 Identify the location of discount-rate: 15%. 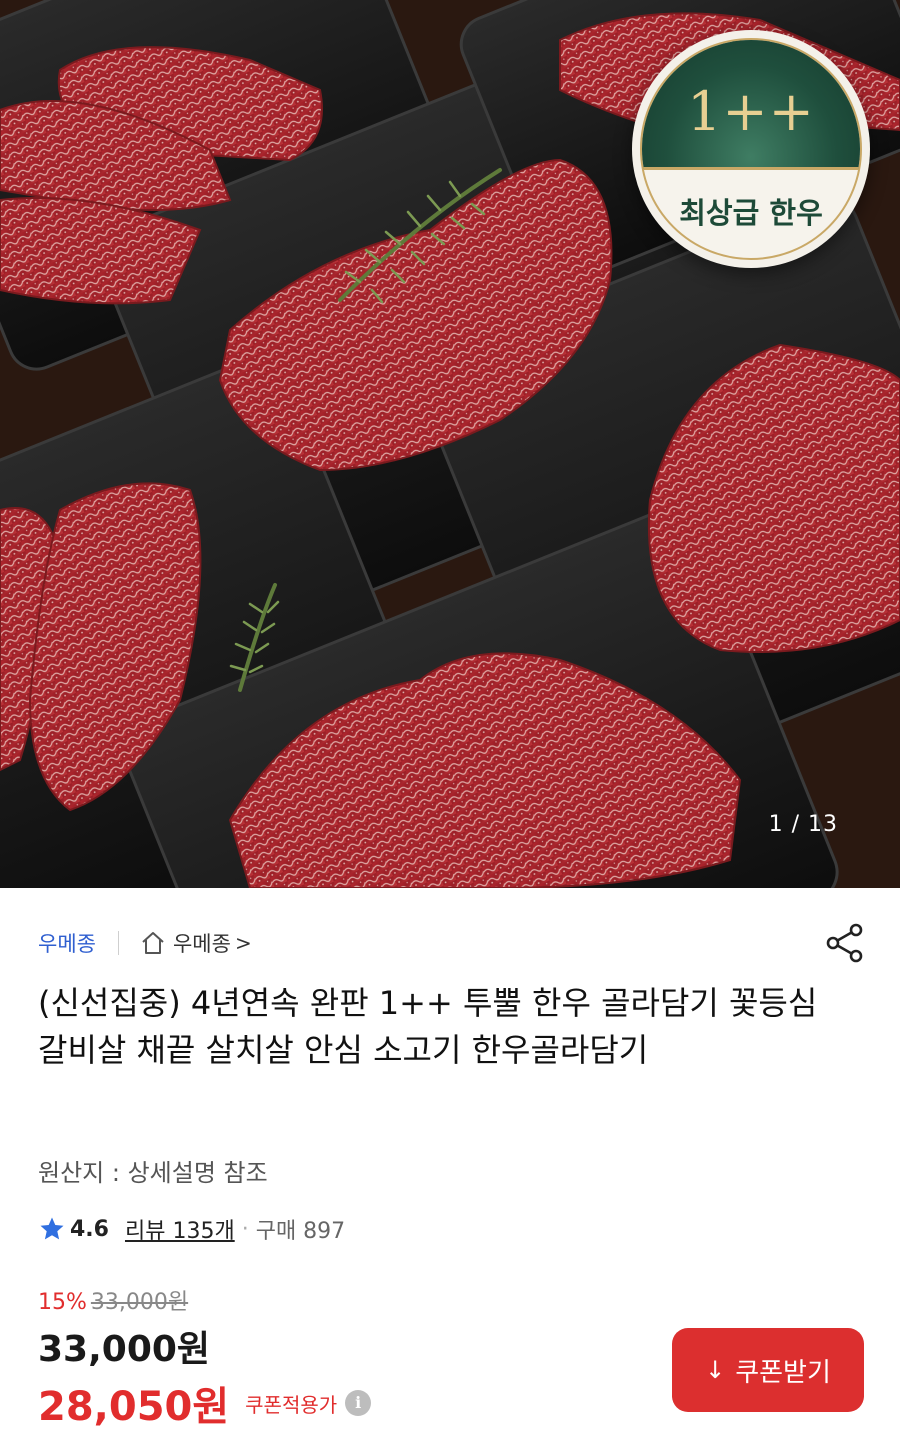
(62, 1302).